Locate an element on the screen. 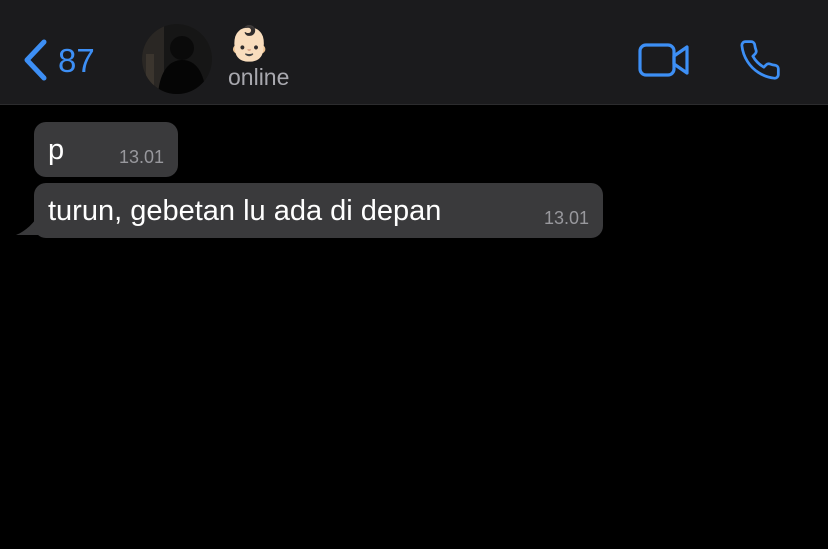  message-bubble: turun, gebetan lu ada di depan 13.01 is located at coordinates (318, 210).